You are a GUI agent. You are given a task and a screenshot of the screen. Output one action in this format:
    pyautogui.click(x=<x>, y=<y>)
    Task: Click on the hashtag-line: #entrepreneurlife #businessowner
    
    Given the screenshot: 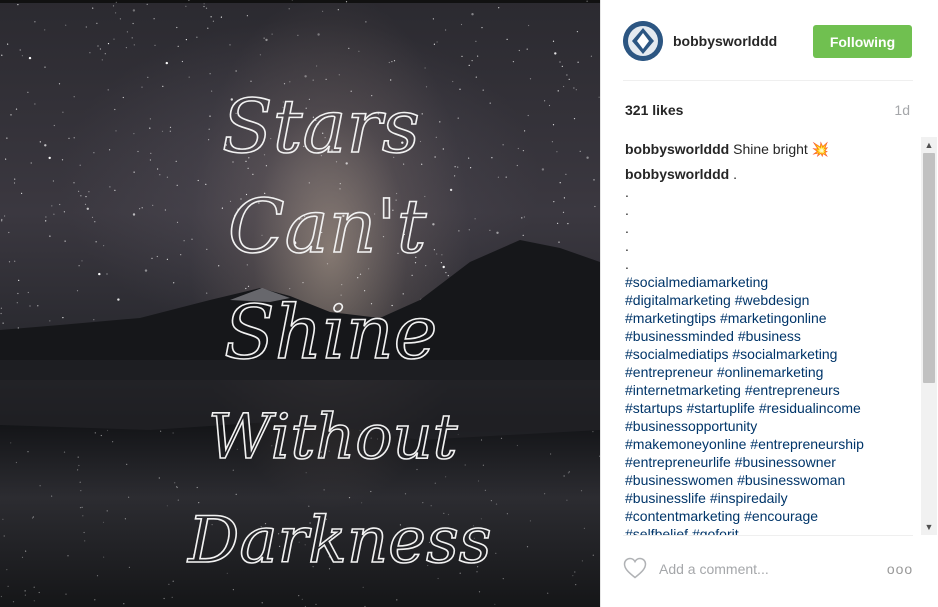 What is the action you would take?
    pyautogui.click(x=773, y=462)
    